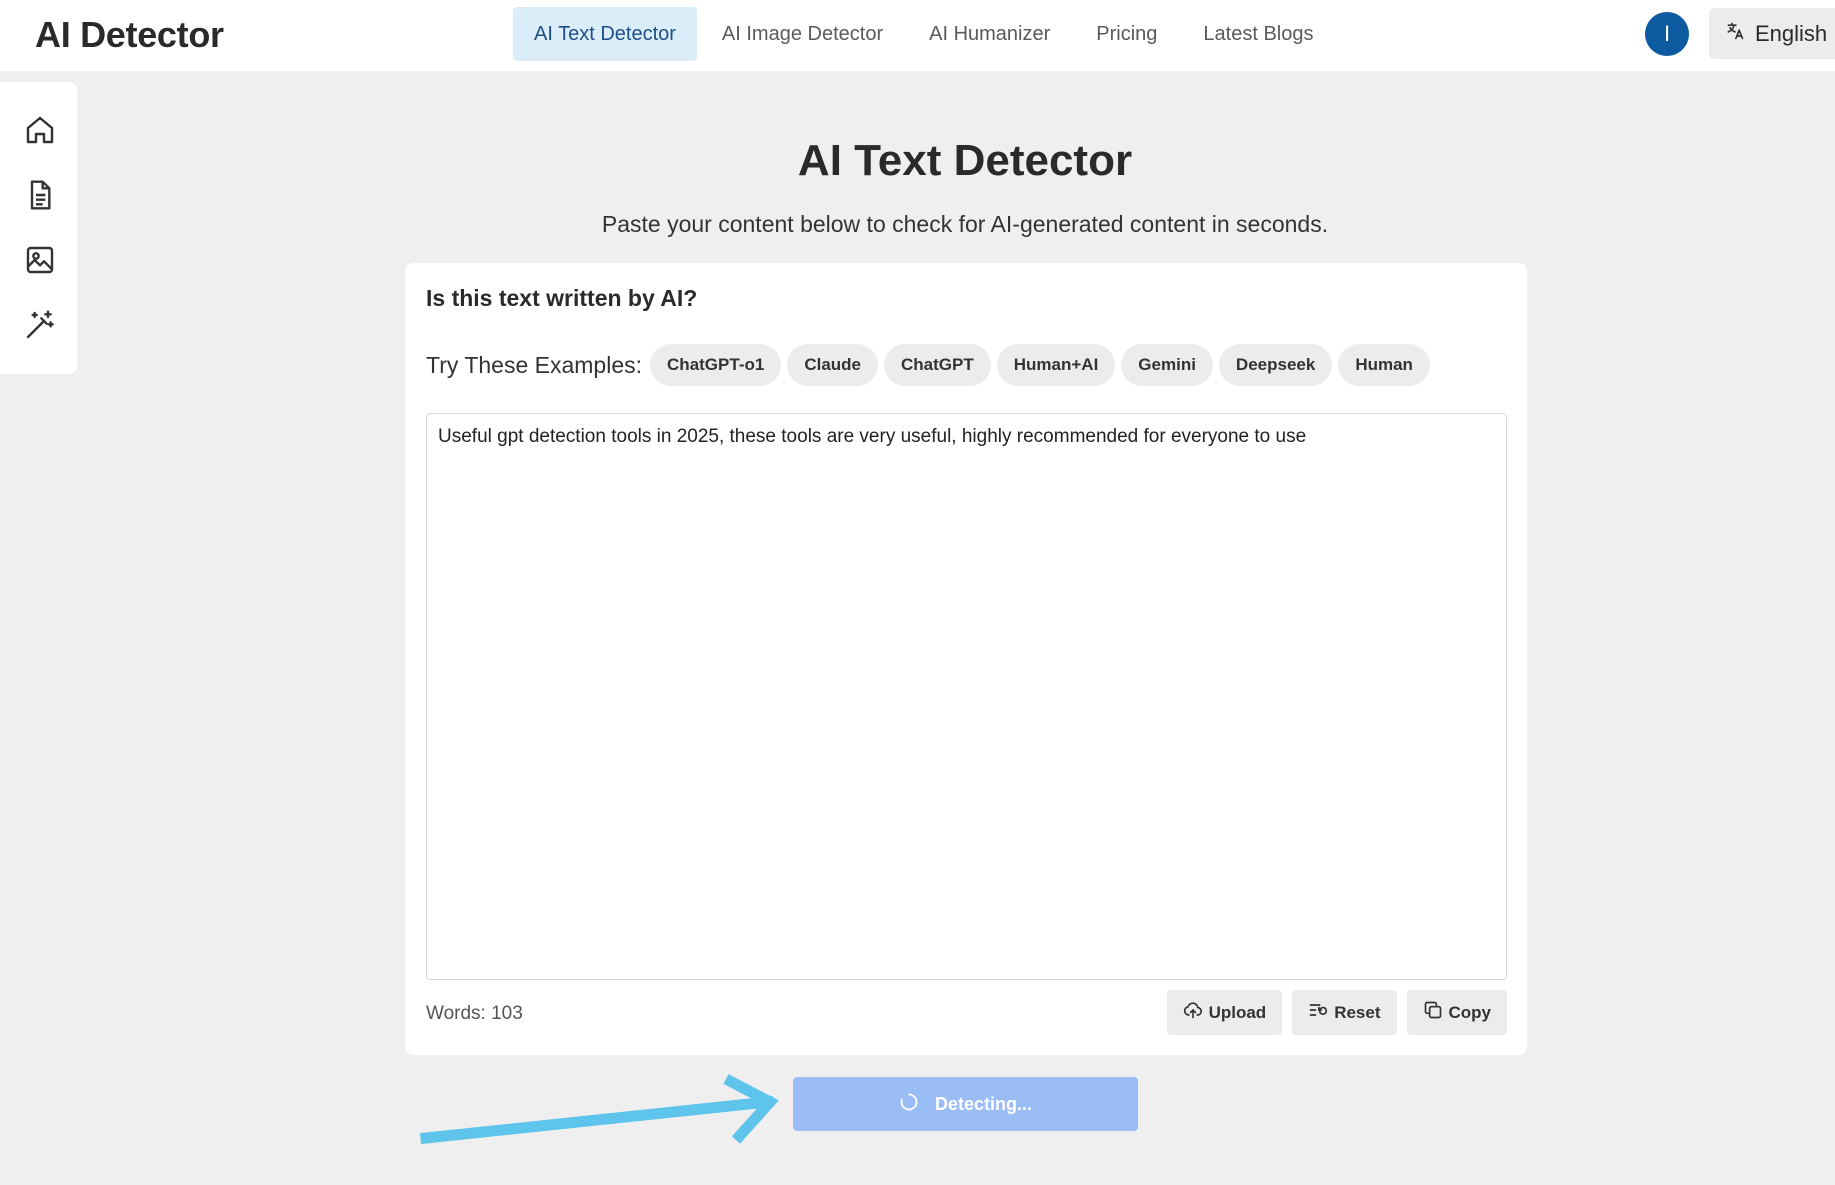  Describe the element at coordinates (1433, 1012) in the screenshot. I see `copy-icon` at that location.